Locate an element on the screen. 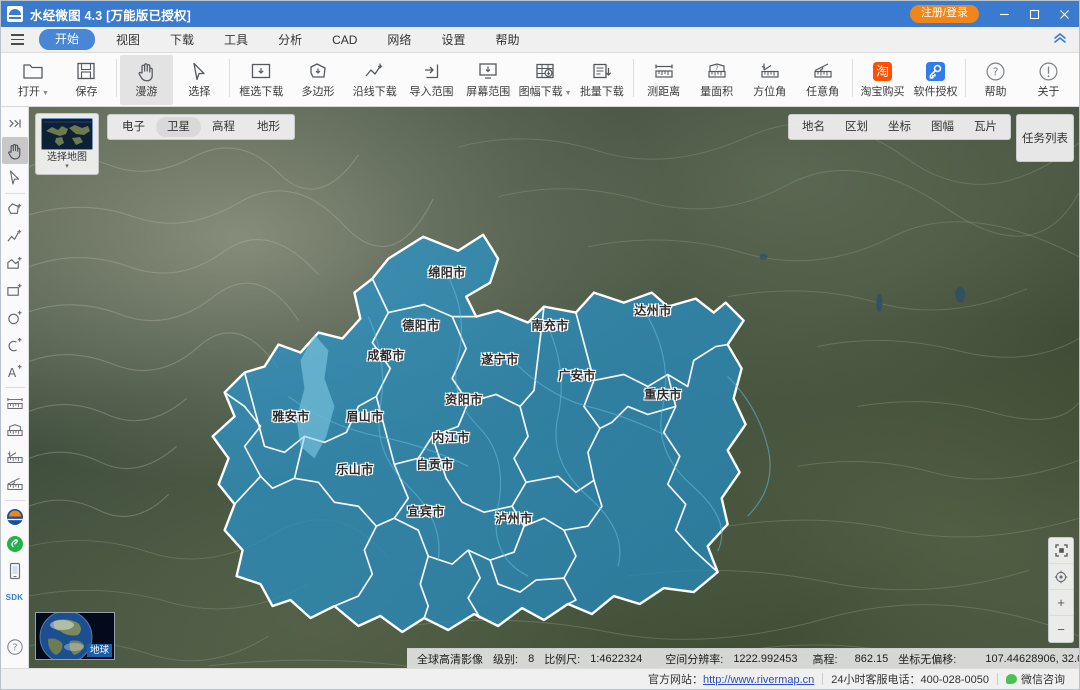 The height and width of the screenshot is (690, 1080). green-link-icon is located at coordinates (15, 543).